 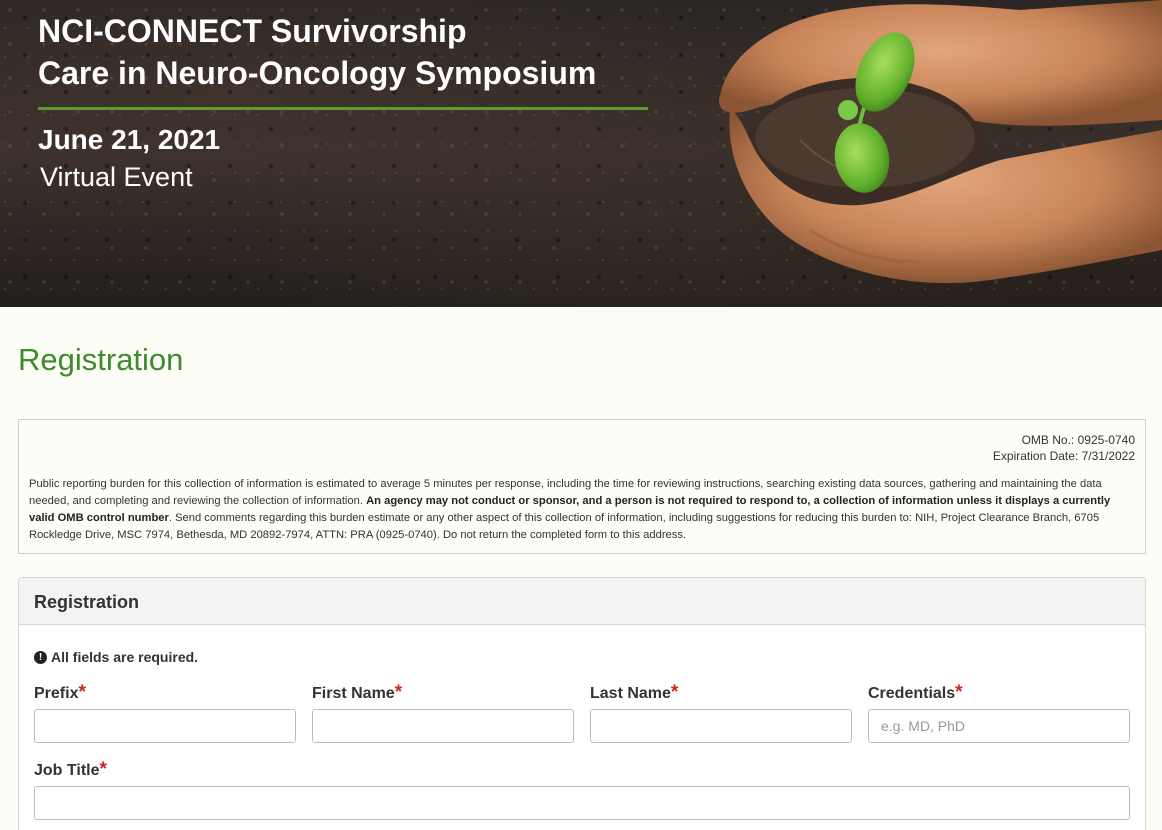 I want to click on required-note: ! All fields are required., so click(x=116, y=657).